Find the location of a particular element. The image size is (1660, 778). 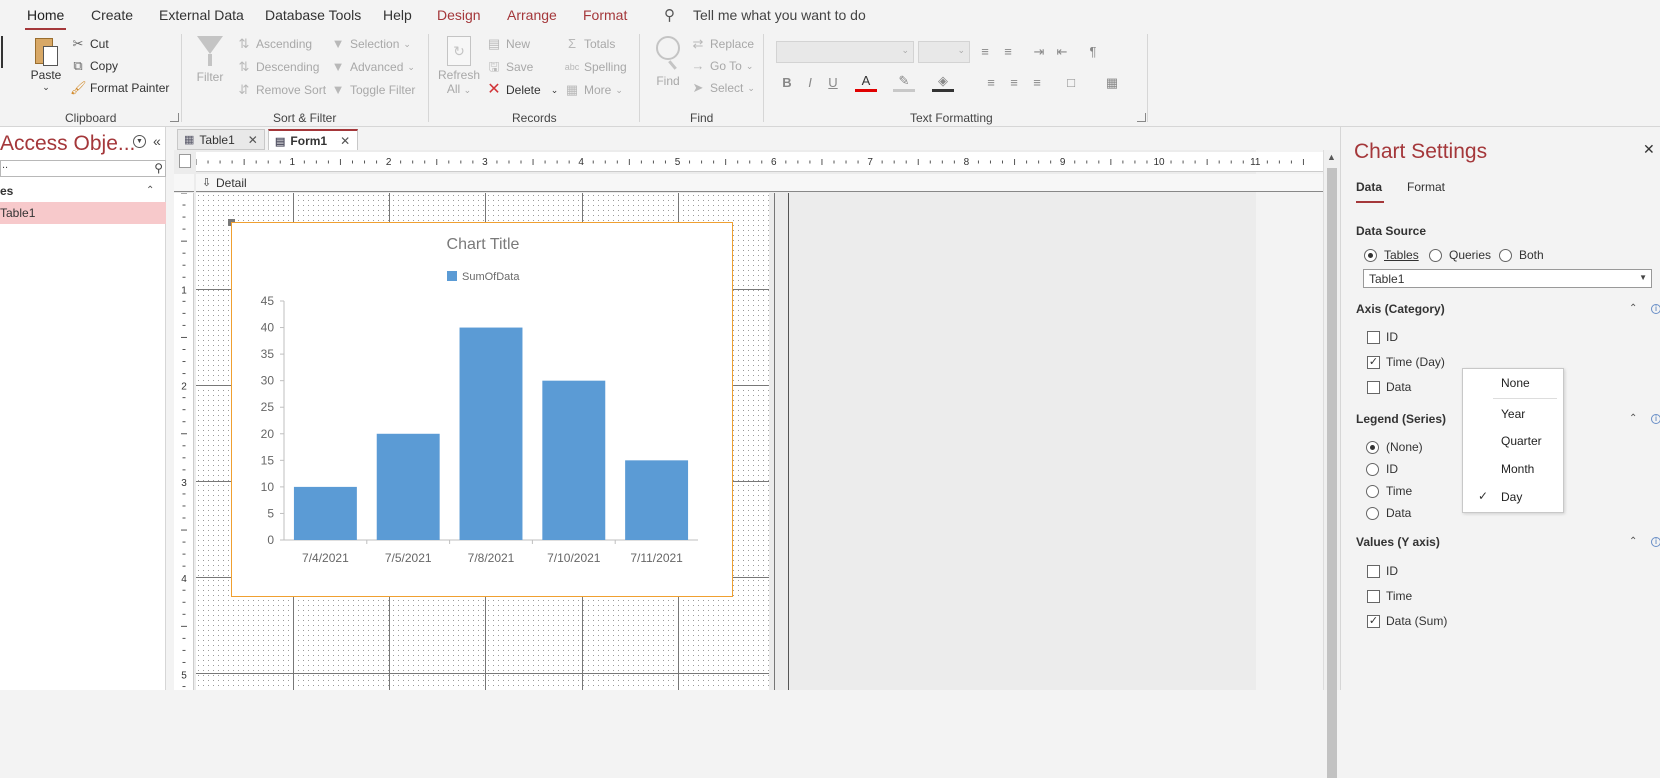

advanced-button: ▼ Advanced ⌄ is located at coordinates (372, 67).